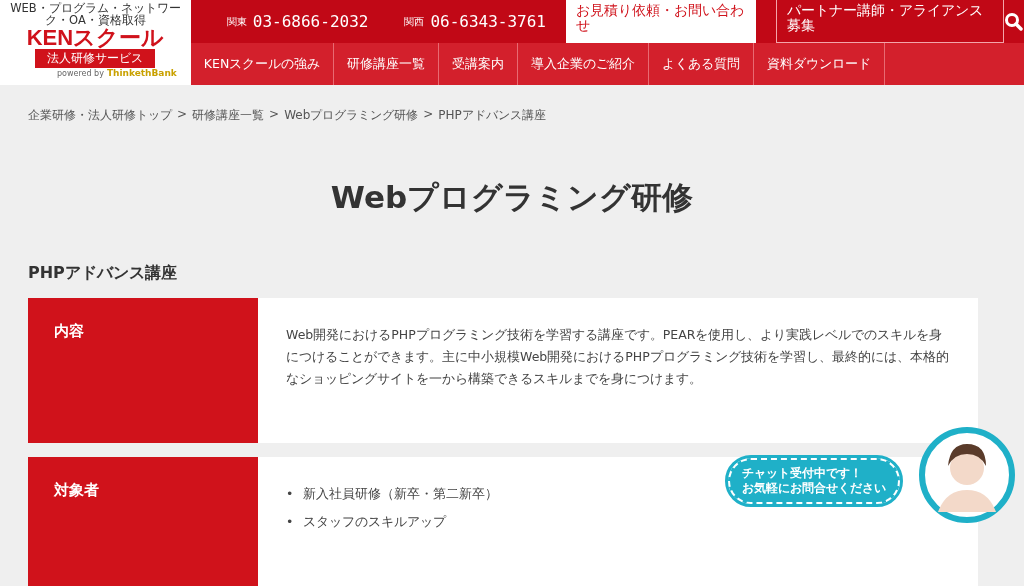 The width and height of the screenshot is (1024, 586). I want to click on chat-avatar-icon, so click(967, 475).